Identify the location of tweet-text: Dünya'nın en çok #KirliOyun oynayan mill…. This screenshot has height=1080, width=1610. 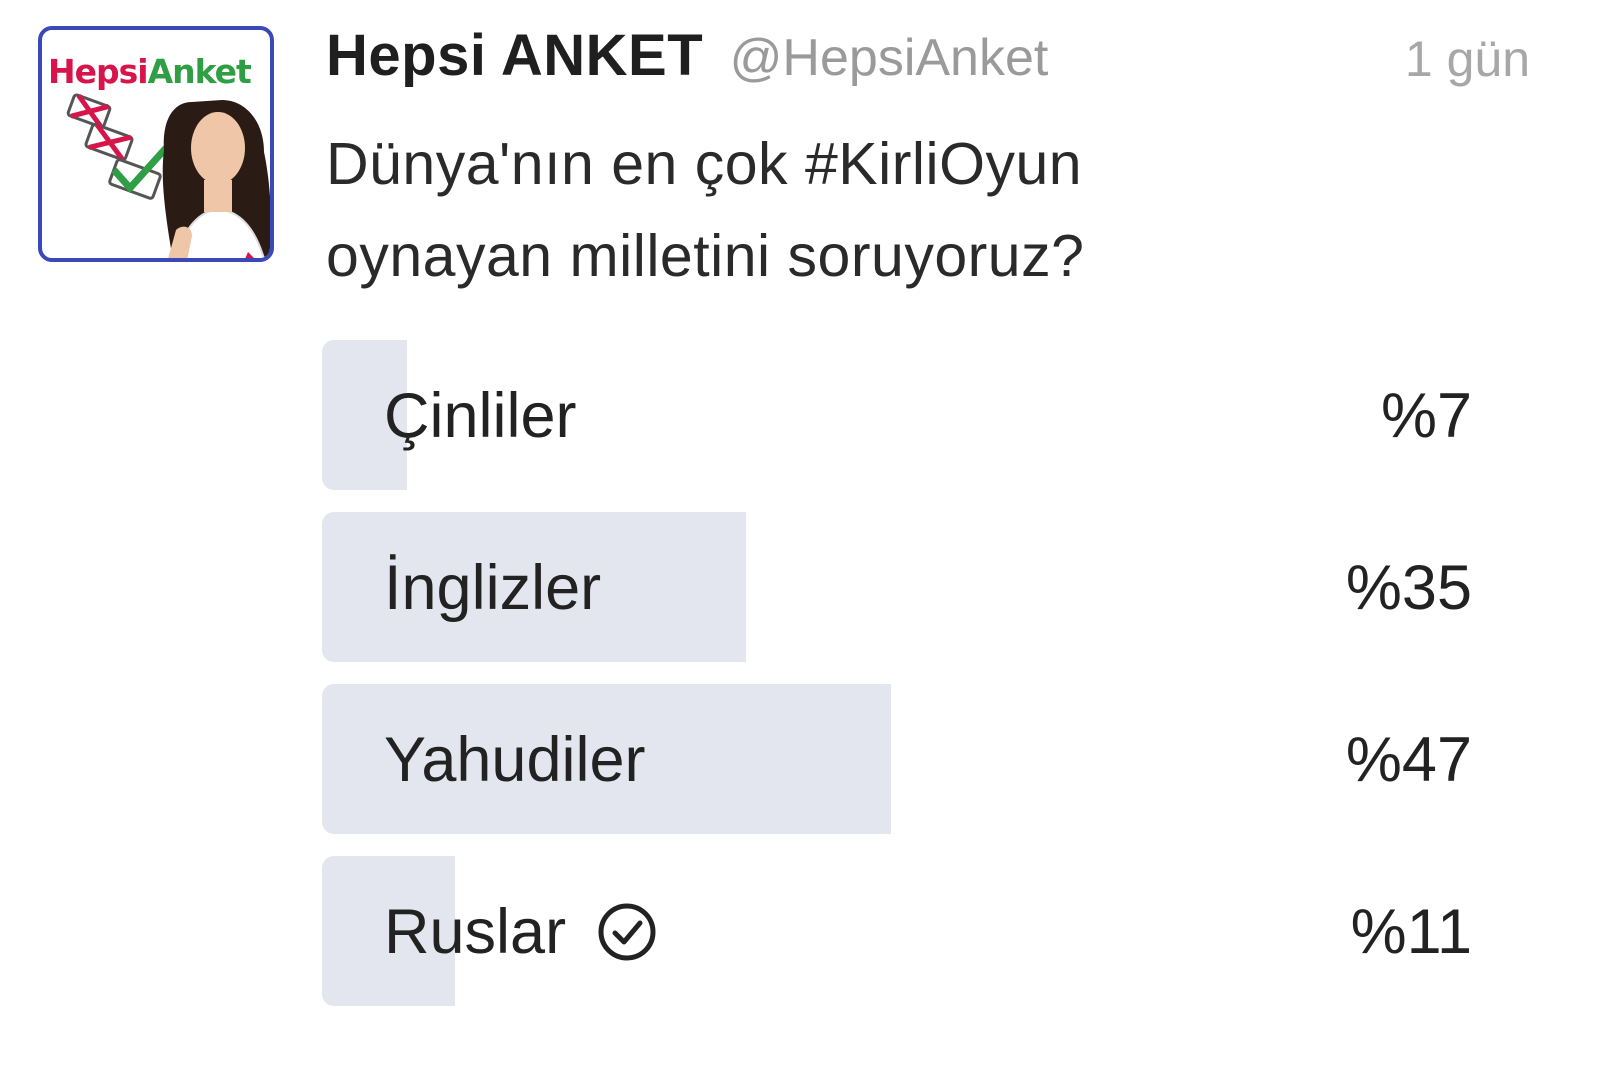
(876, 210).